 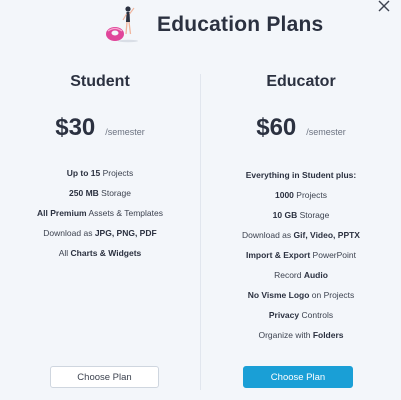 What do you see at coordinates (276, 127) in the screenshot?
I see `plan-price: $60` at bounding box center [276, 127].